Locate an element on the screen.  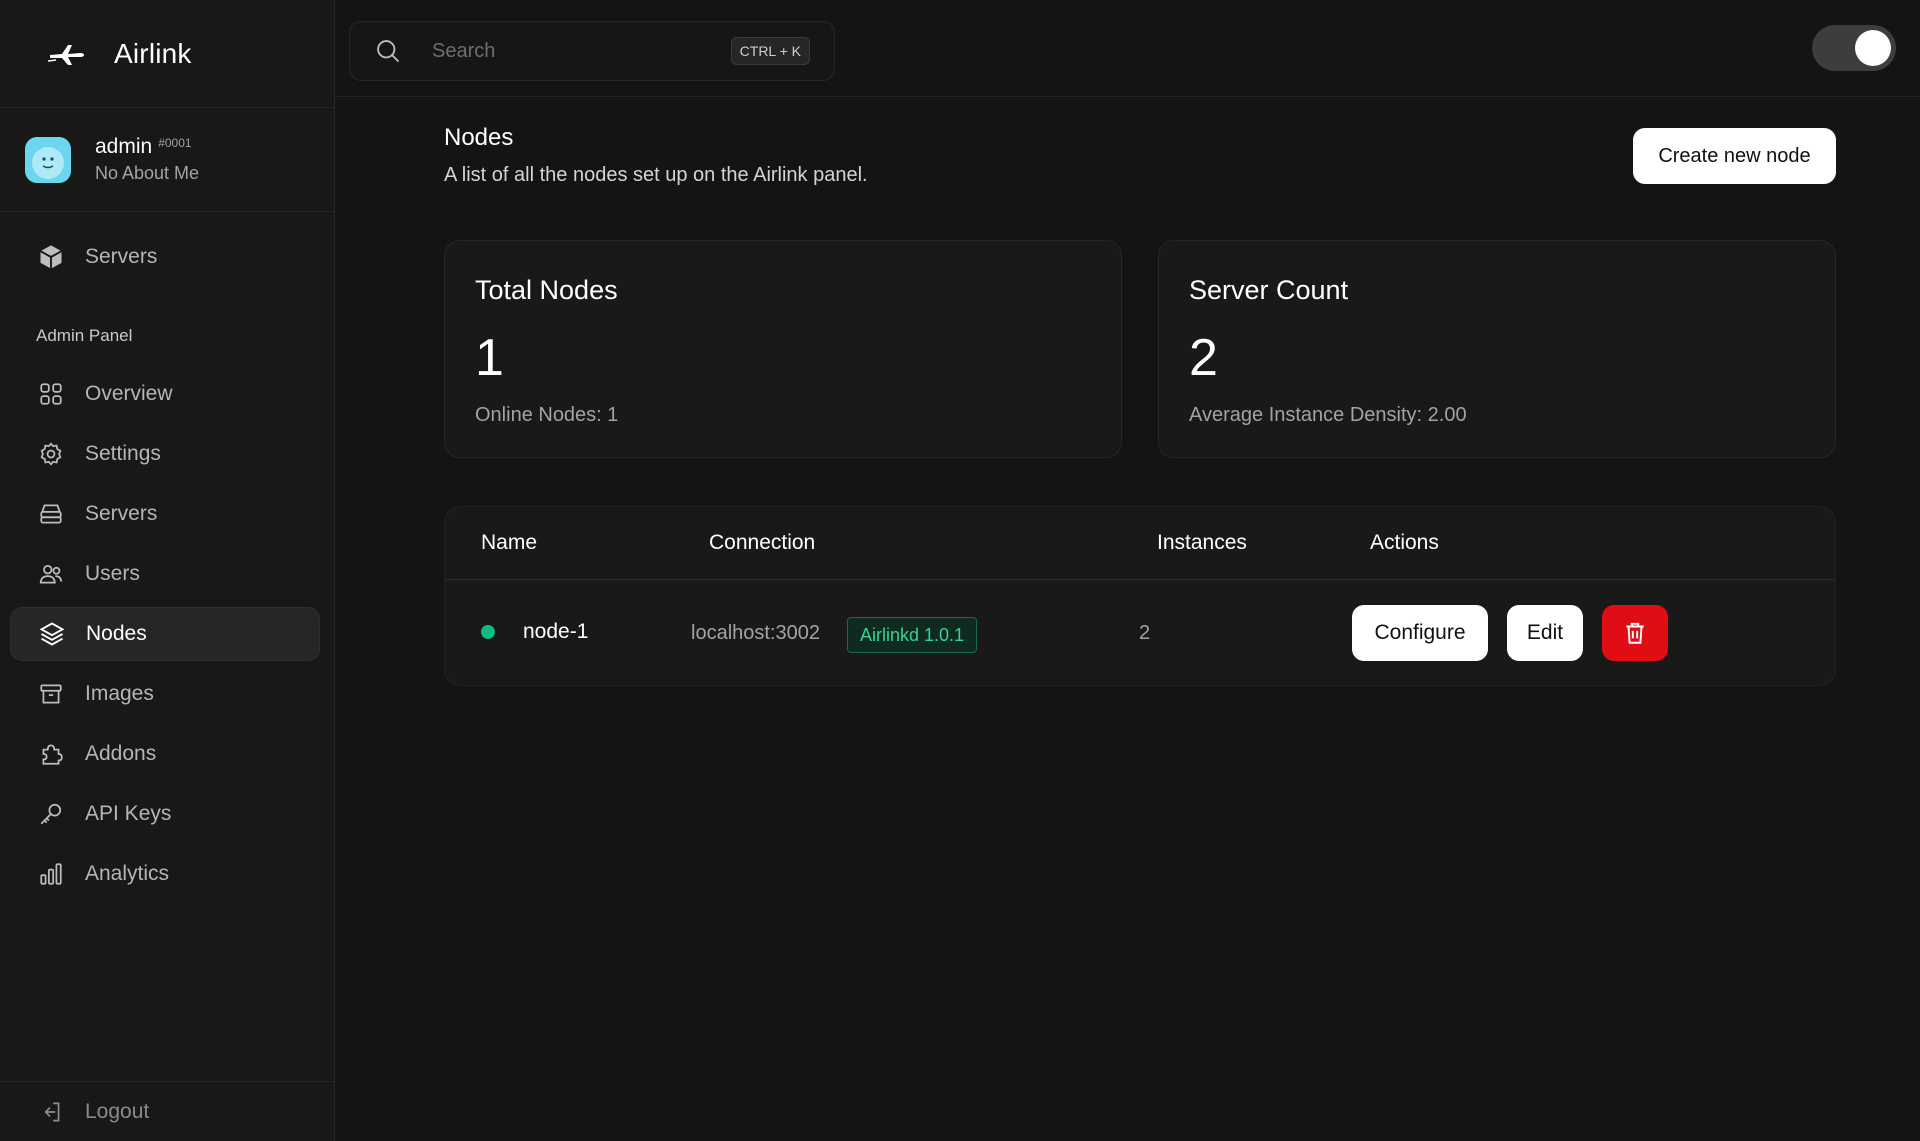
grid-icon is located at coordinates (51, 394).